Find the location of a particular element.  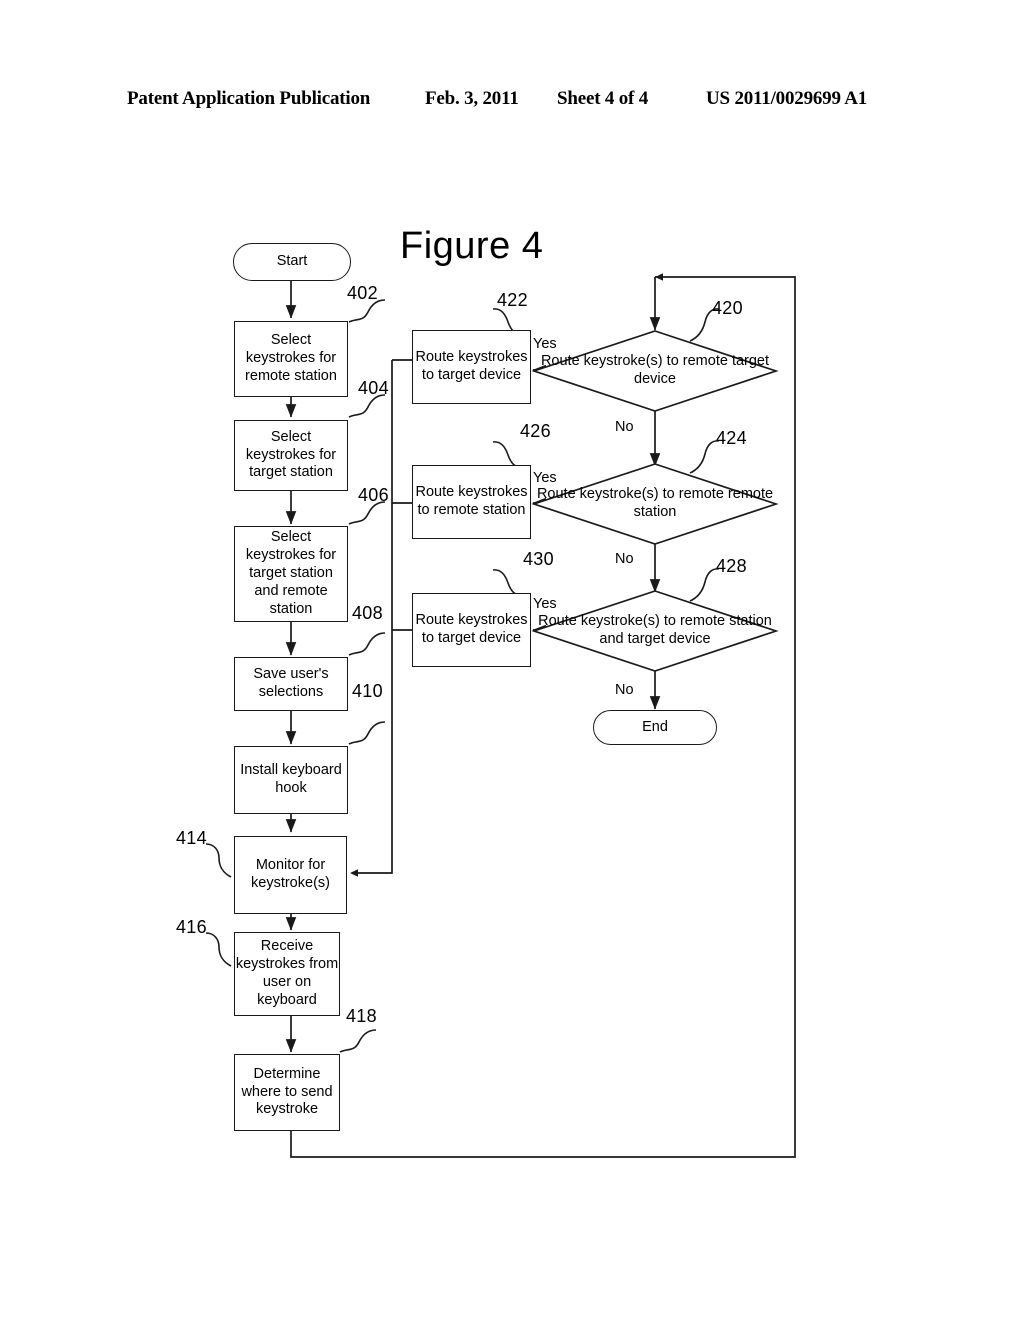

node-label: Start is located at coordinates (292, 261).